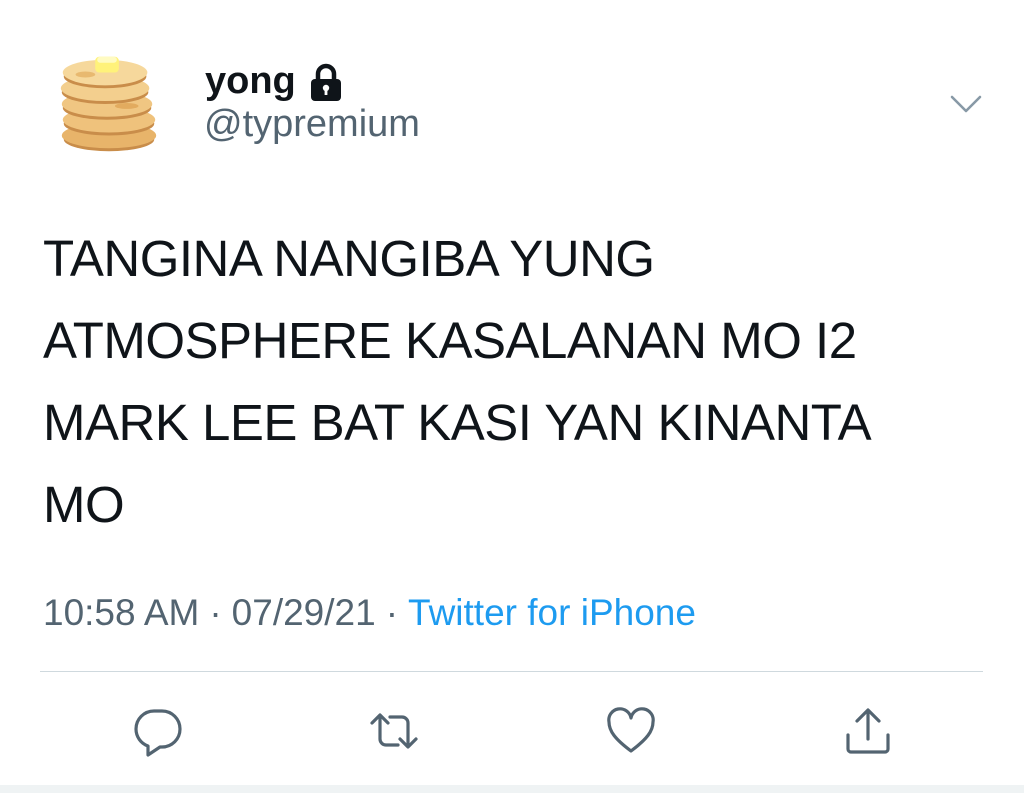 Image resolution: width=1024 pixels, height=793 pixels. I want to click on chevron-down-icon, so click(966, 104).